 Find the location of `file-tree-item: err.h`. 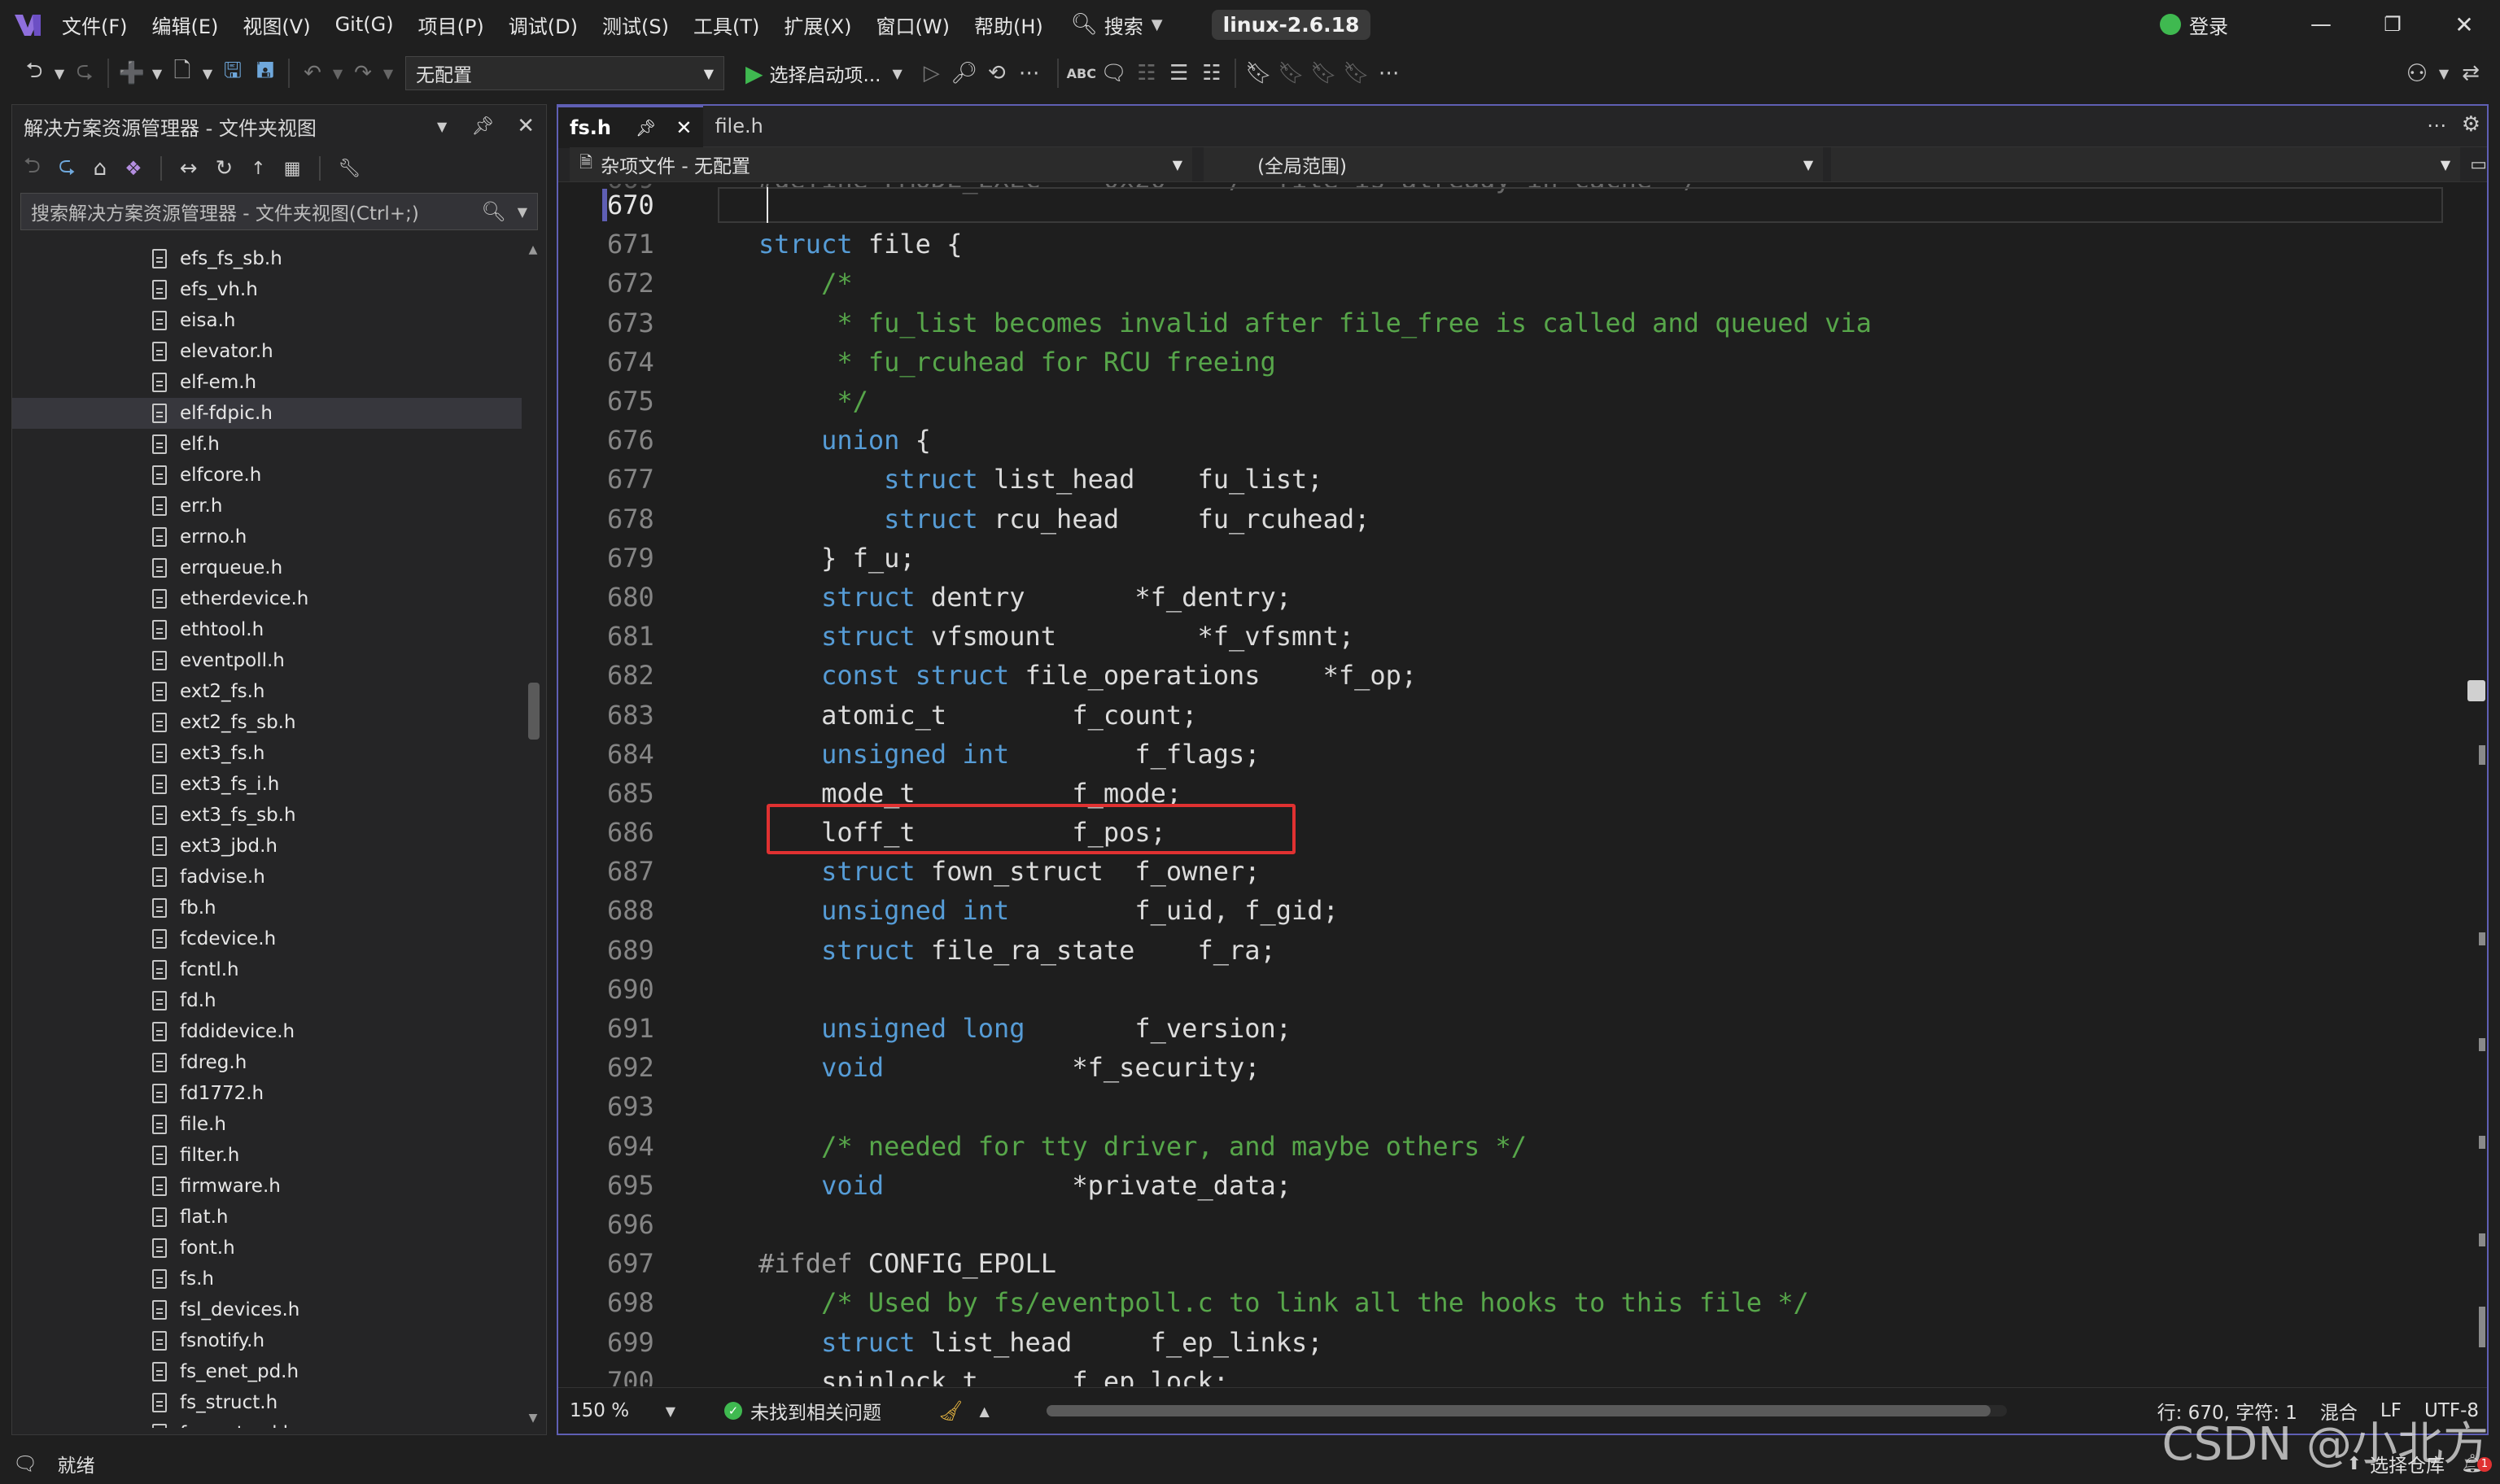

file-tree-item: err.h is located at coordinates (267, 506).